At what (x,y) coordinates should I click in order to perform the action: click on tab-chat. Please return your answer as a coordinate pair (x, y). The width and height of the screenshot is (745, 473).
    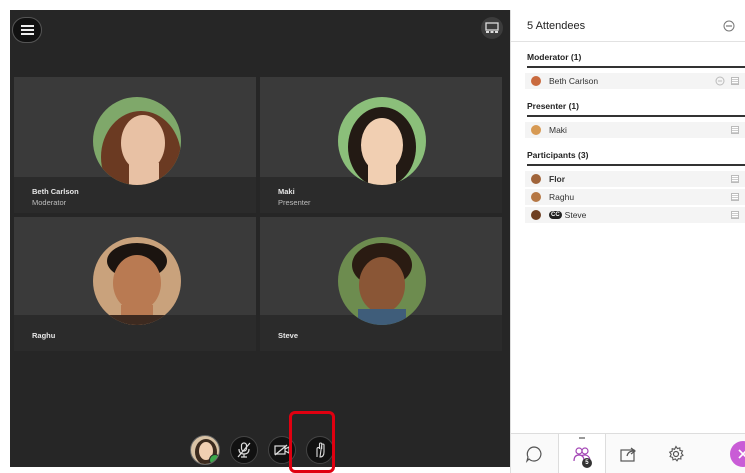
    Looking at the image, I should click on (534, 453).